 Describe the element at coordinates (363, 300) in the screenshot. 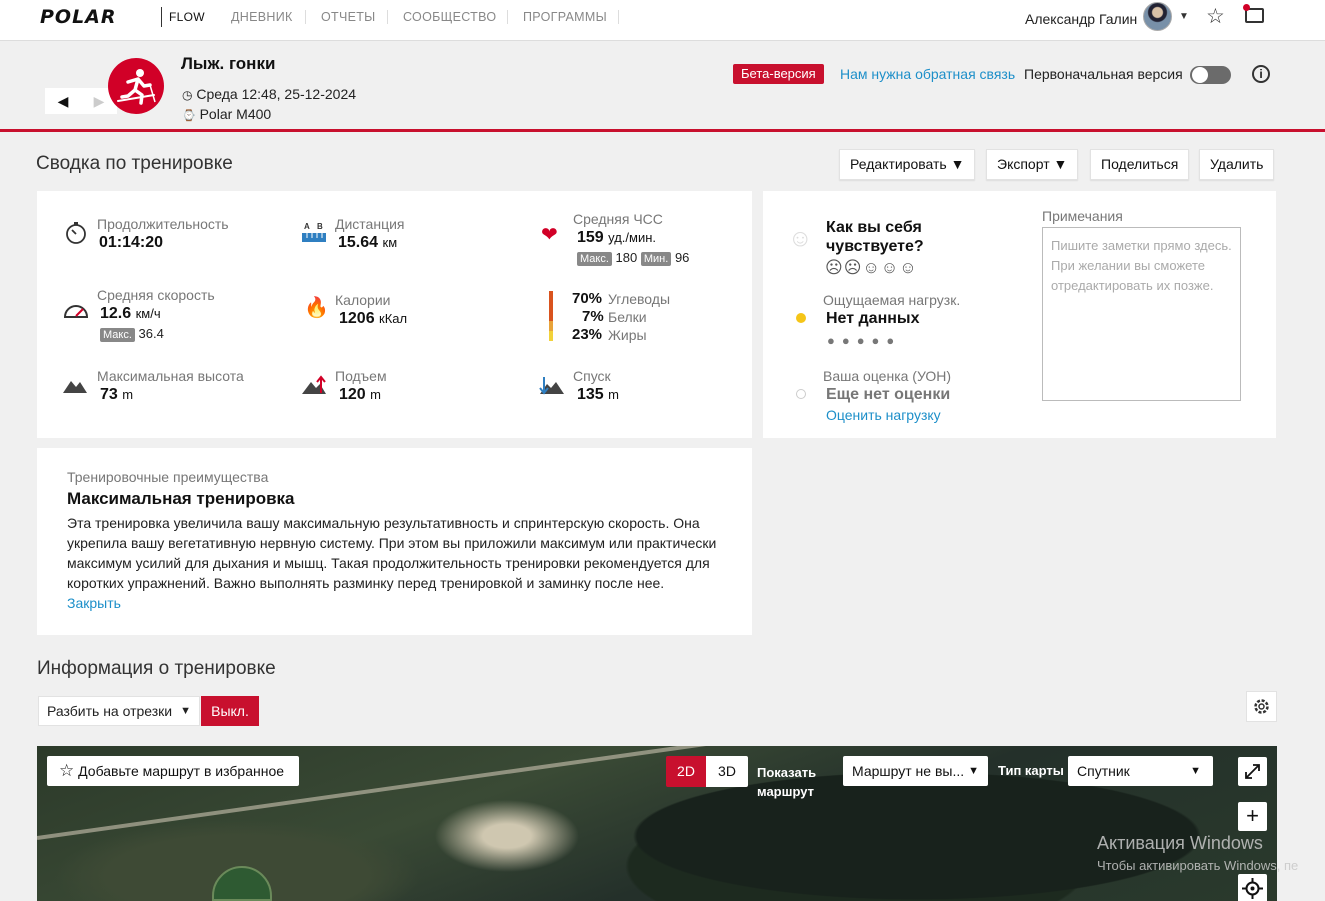

I see `calories-label: Калории` at that location.